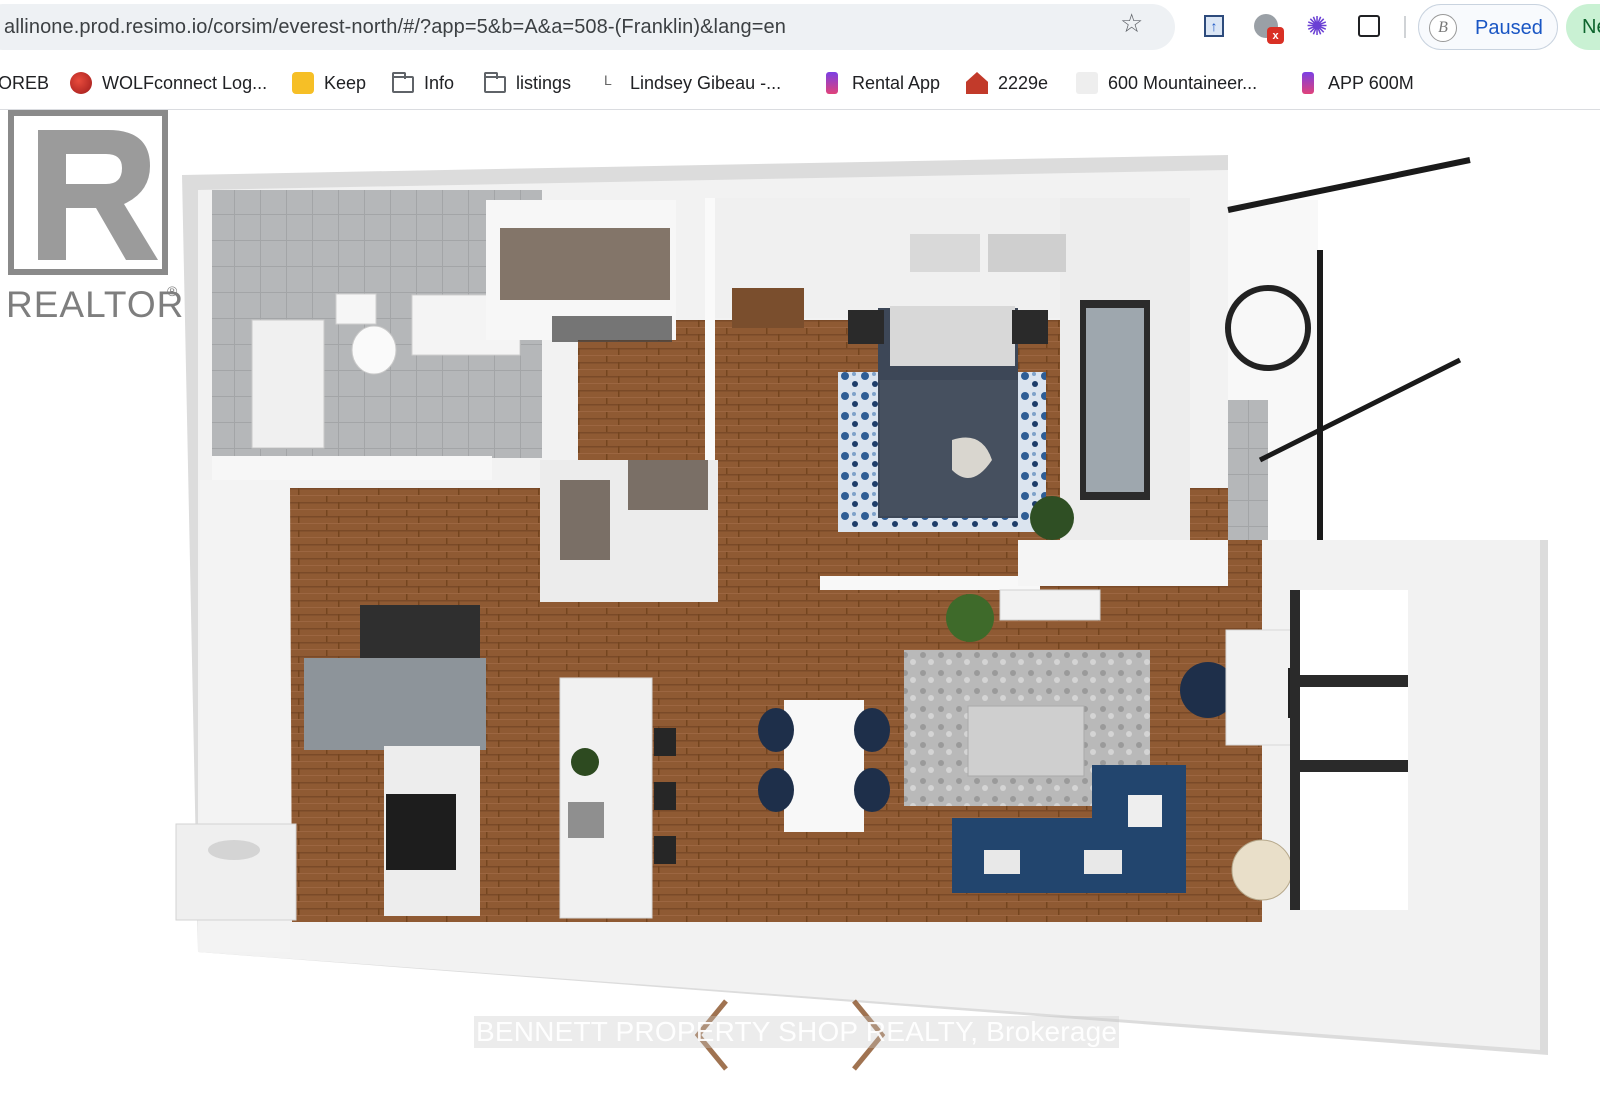 The width and height of the screenshot is (1600, 1108). Describe the element at coordinates (1317, 26) in the screenshot. I see `extension-gear-flower-icon: ✺` at that location.